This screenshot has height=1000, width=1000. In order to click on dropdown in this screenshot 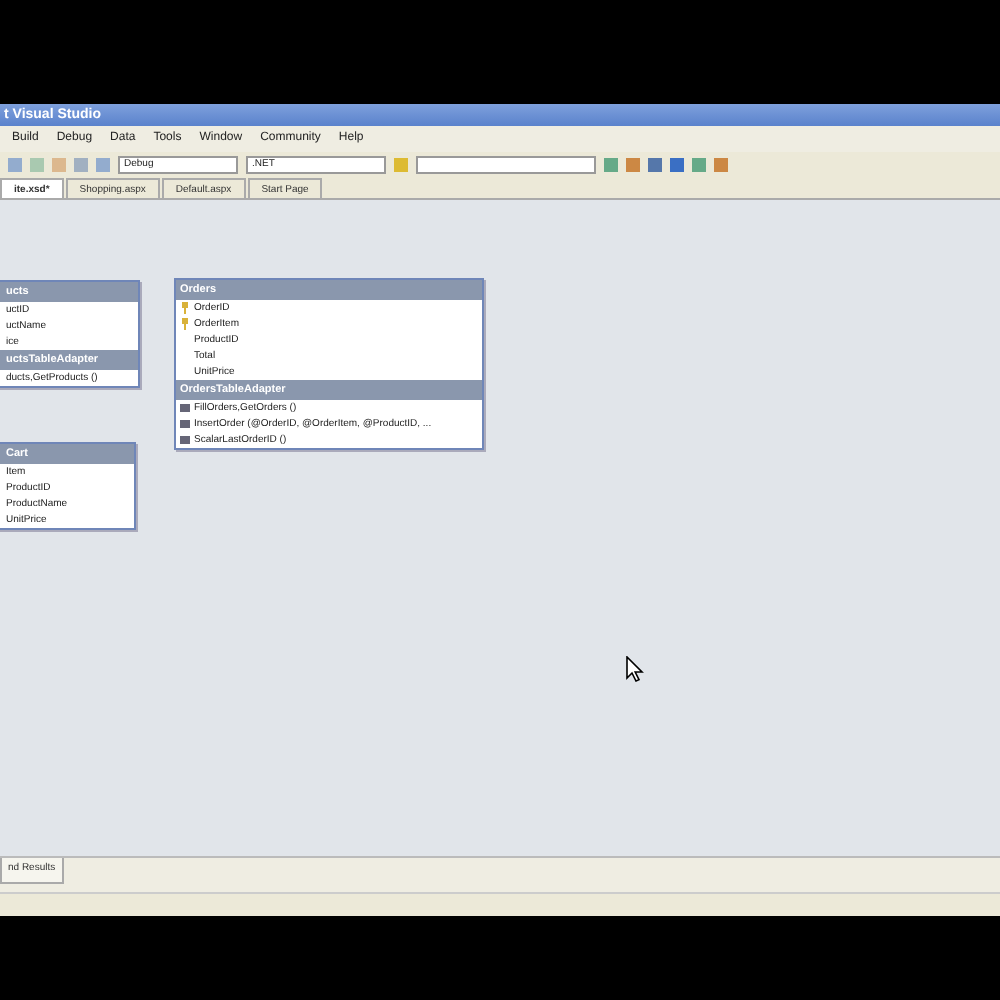, I will do `click(506, 165)`.